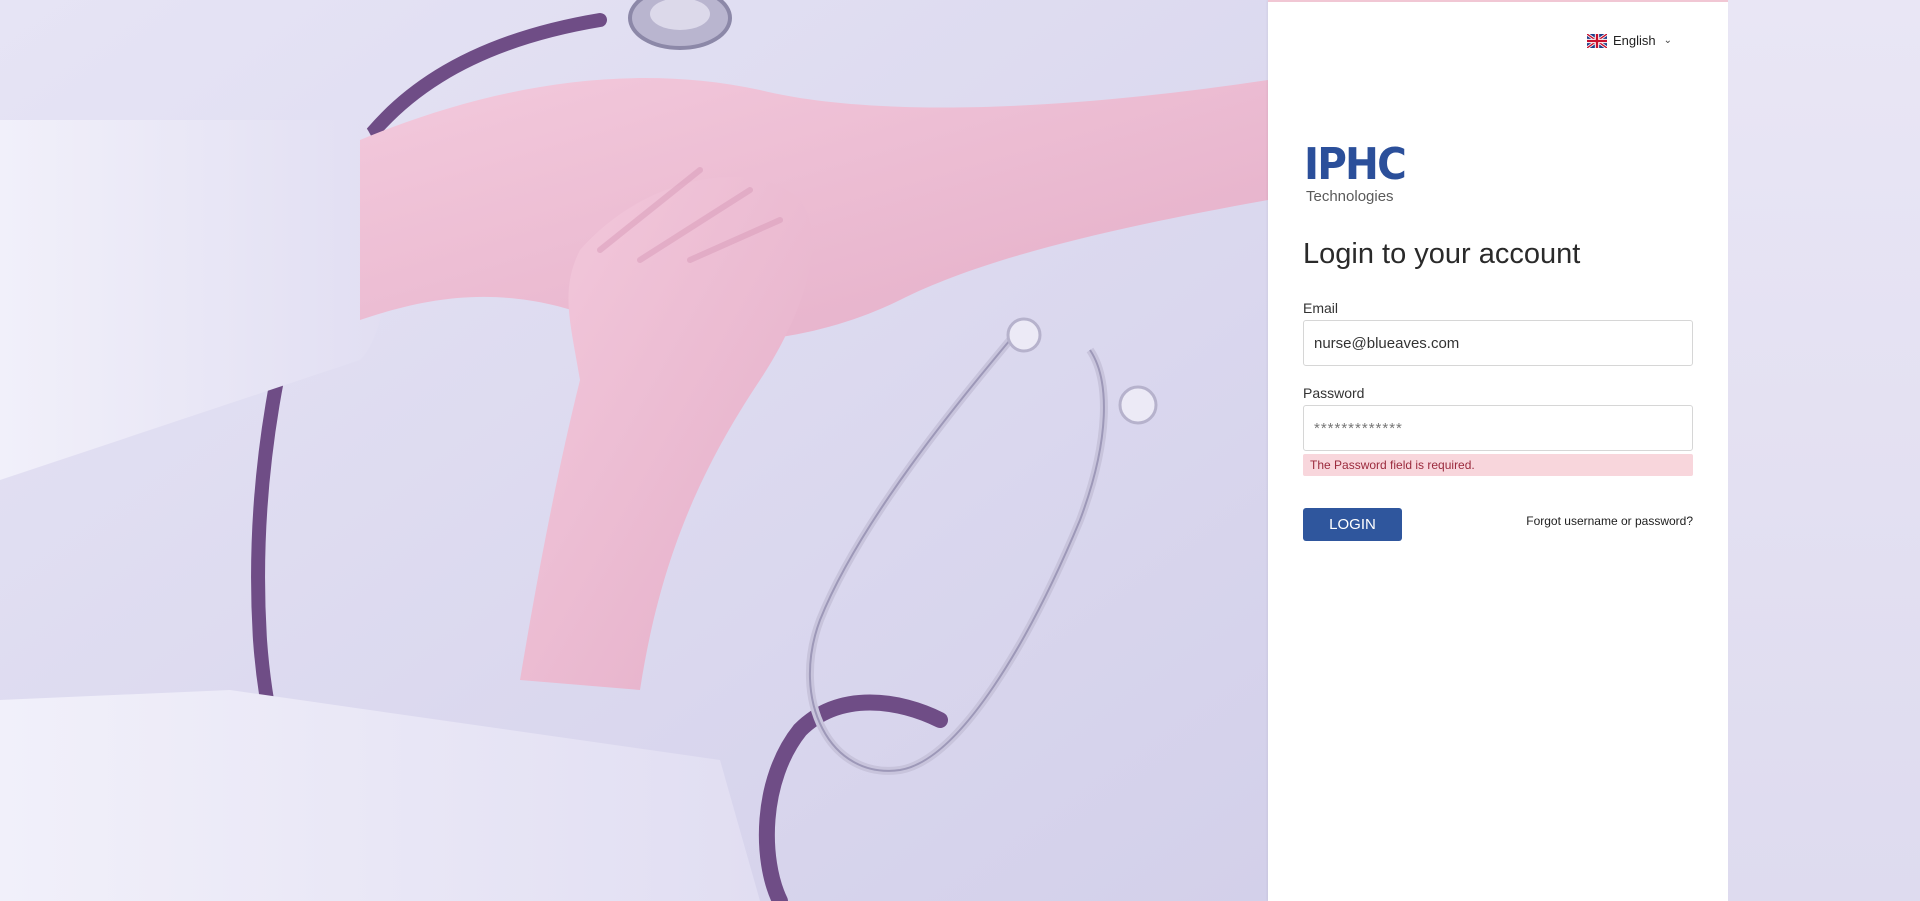  Describe the element at coordinates (1321, 308) in the screenshot. I see `email-label: Email` at that location.